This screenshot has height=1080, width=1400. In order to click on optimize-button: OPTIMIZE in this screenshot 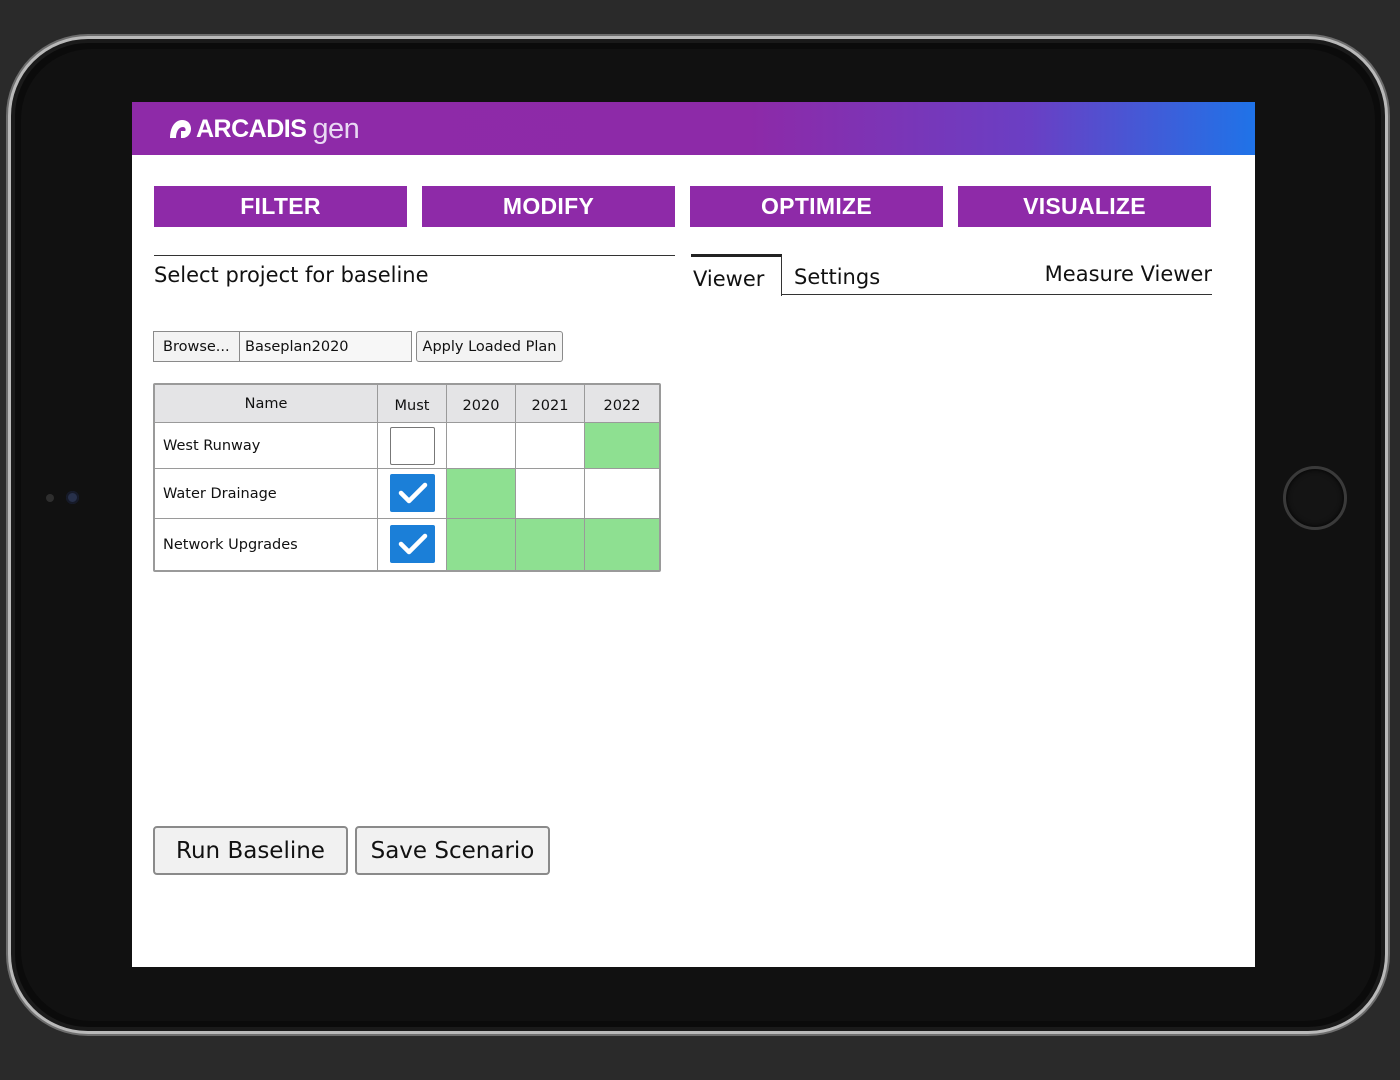, I will do `click(816, 206)`.